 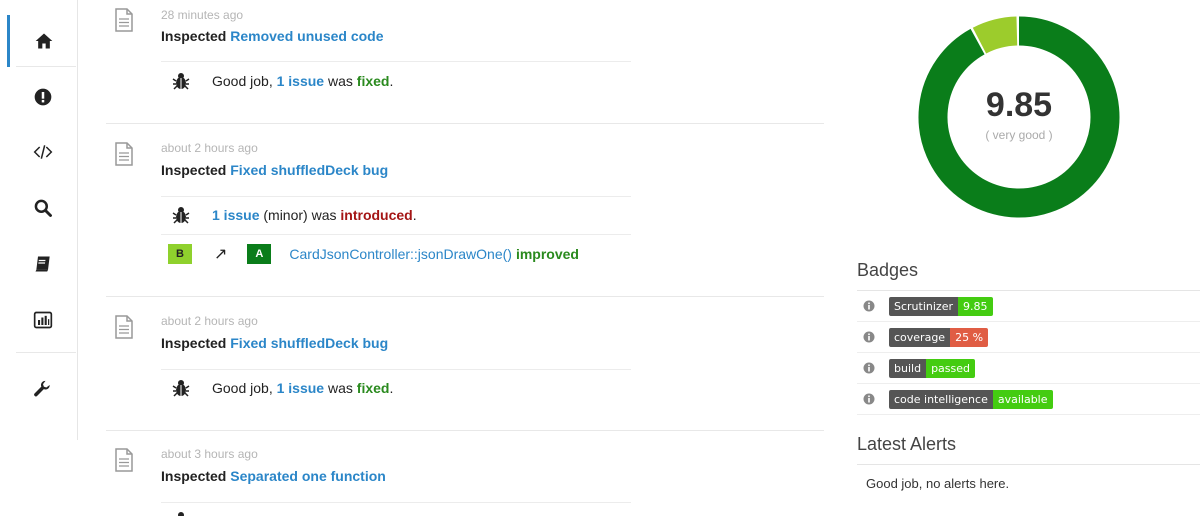 I want to click on alerts-title: Latest Alerts, so click(x=907, y=444).